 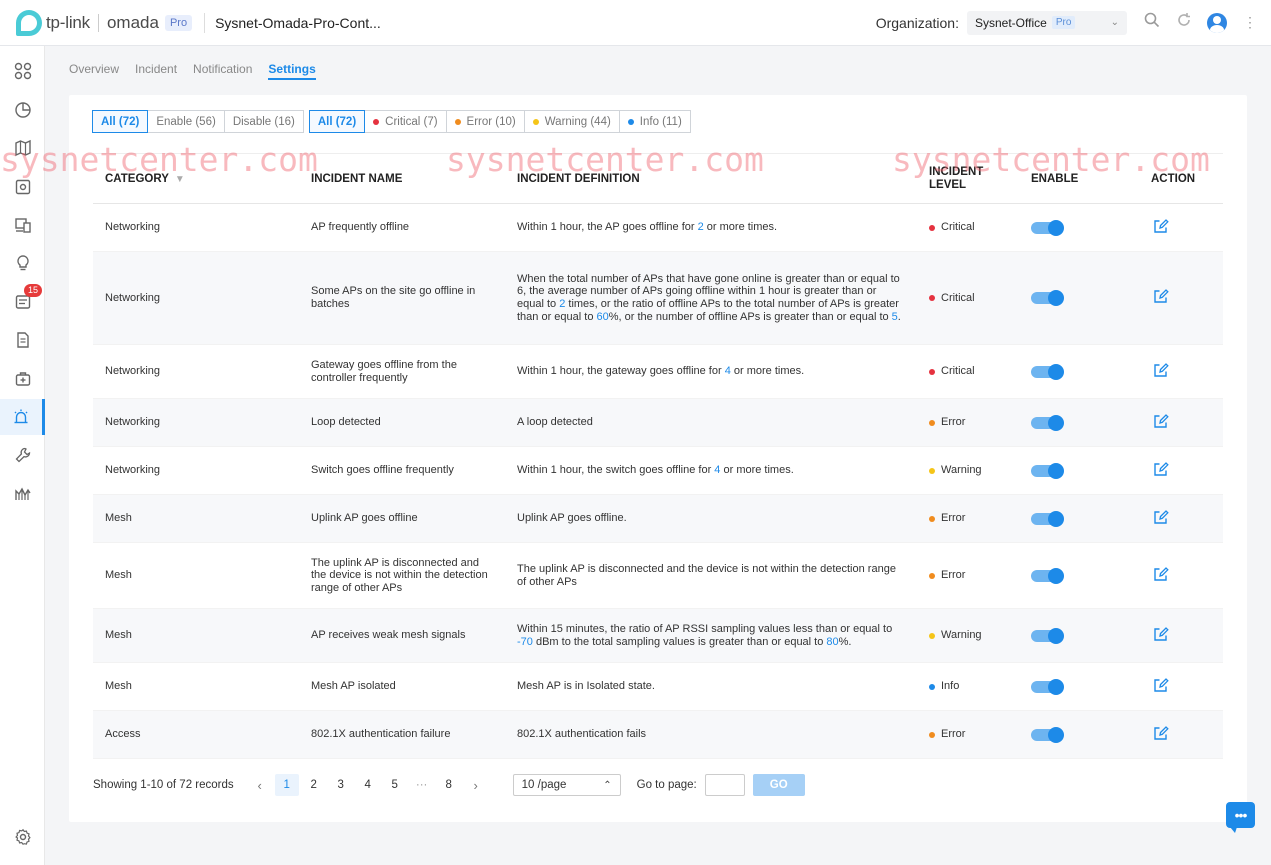 I want to click on header-category-label: CATEGORY, so click(x=137, y=178).